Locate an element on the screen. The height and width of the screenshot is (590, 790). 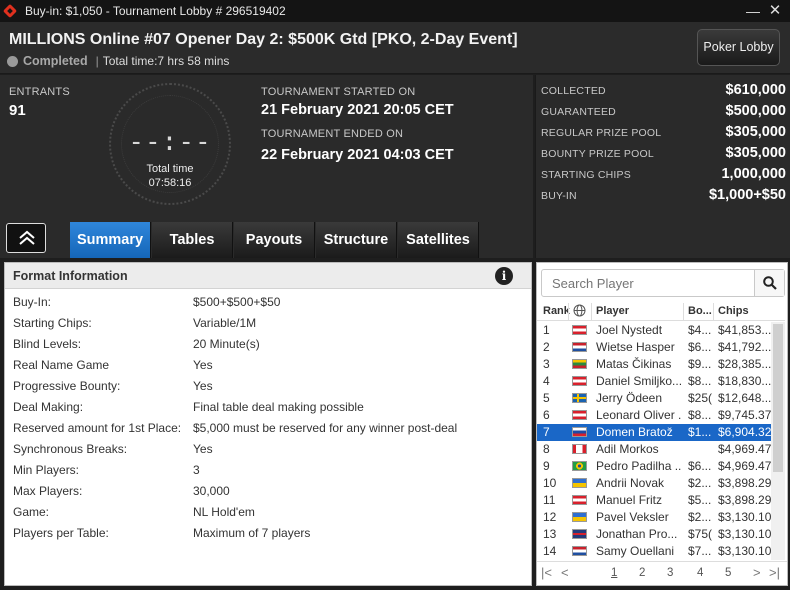
player-chips: $3,130.10 is located at coordinates (744, 534).